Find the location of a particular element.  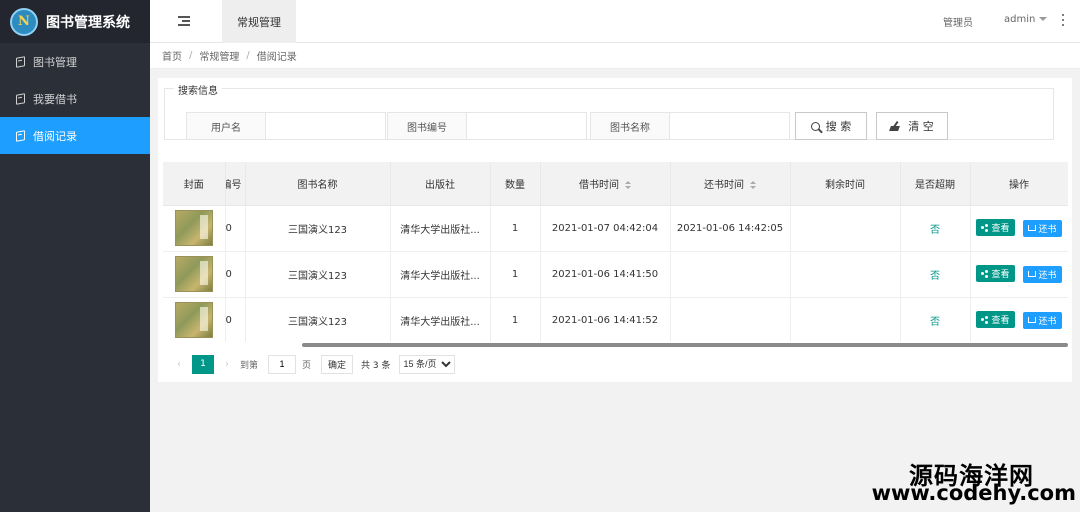

column-header-name: 图书名称 is located at coordinates (318, 184).